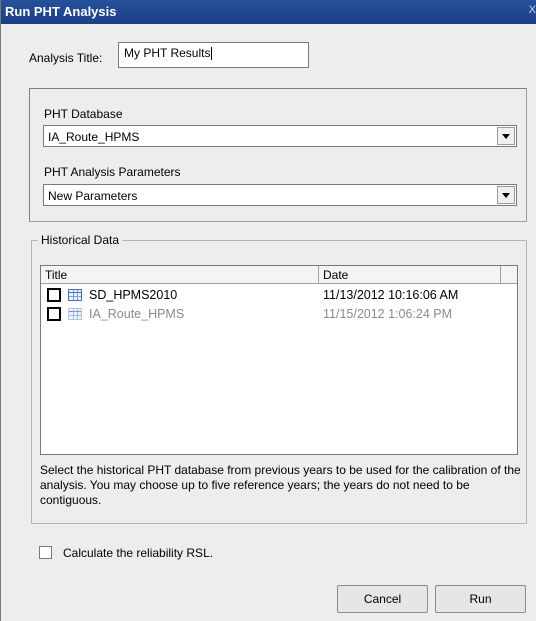 This screenshot has height=621, width=536. I want to click on column-header-date: Date, so click(410, 274).